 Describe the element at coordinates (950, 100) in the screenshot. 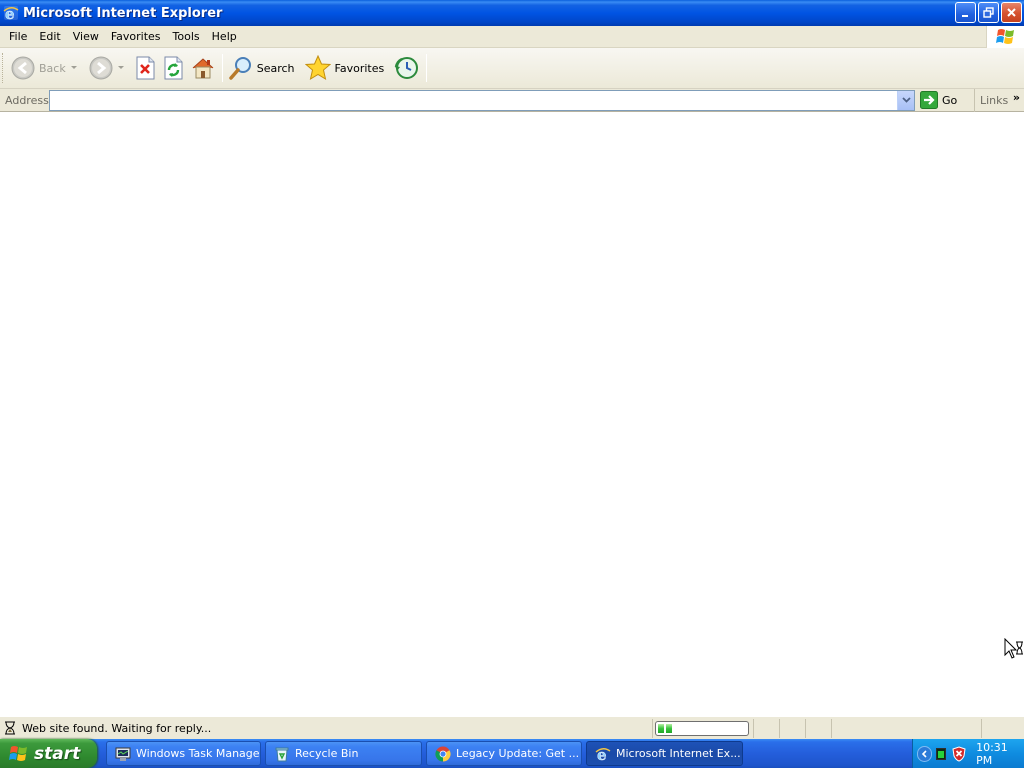

I see `go-label: Go` at that location.